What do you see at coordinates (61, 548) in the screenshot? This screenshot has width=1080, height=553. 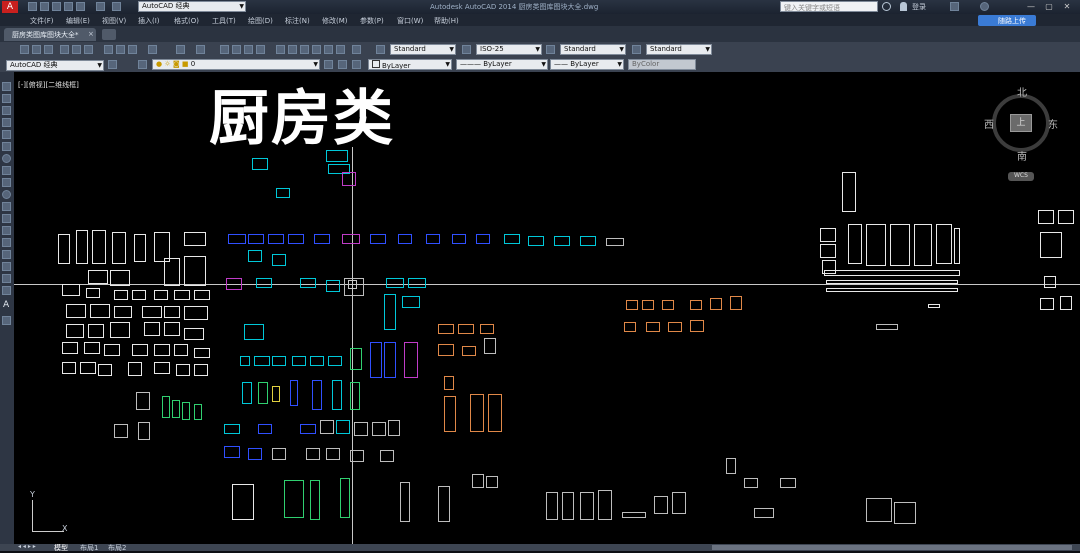 I see `layout-tab-model: 模型` at bounding box center [61, 548].